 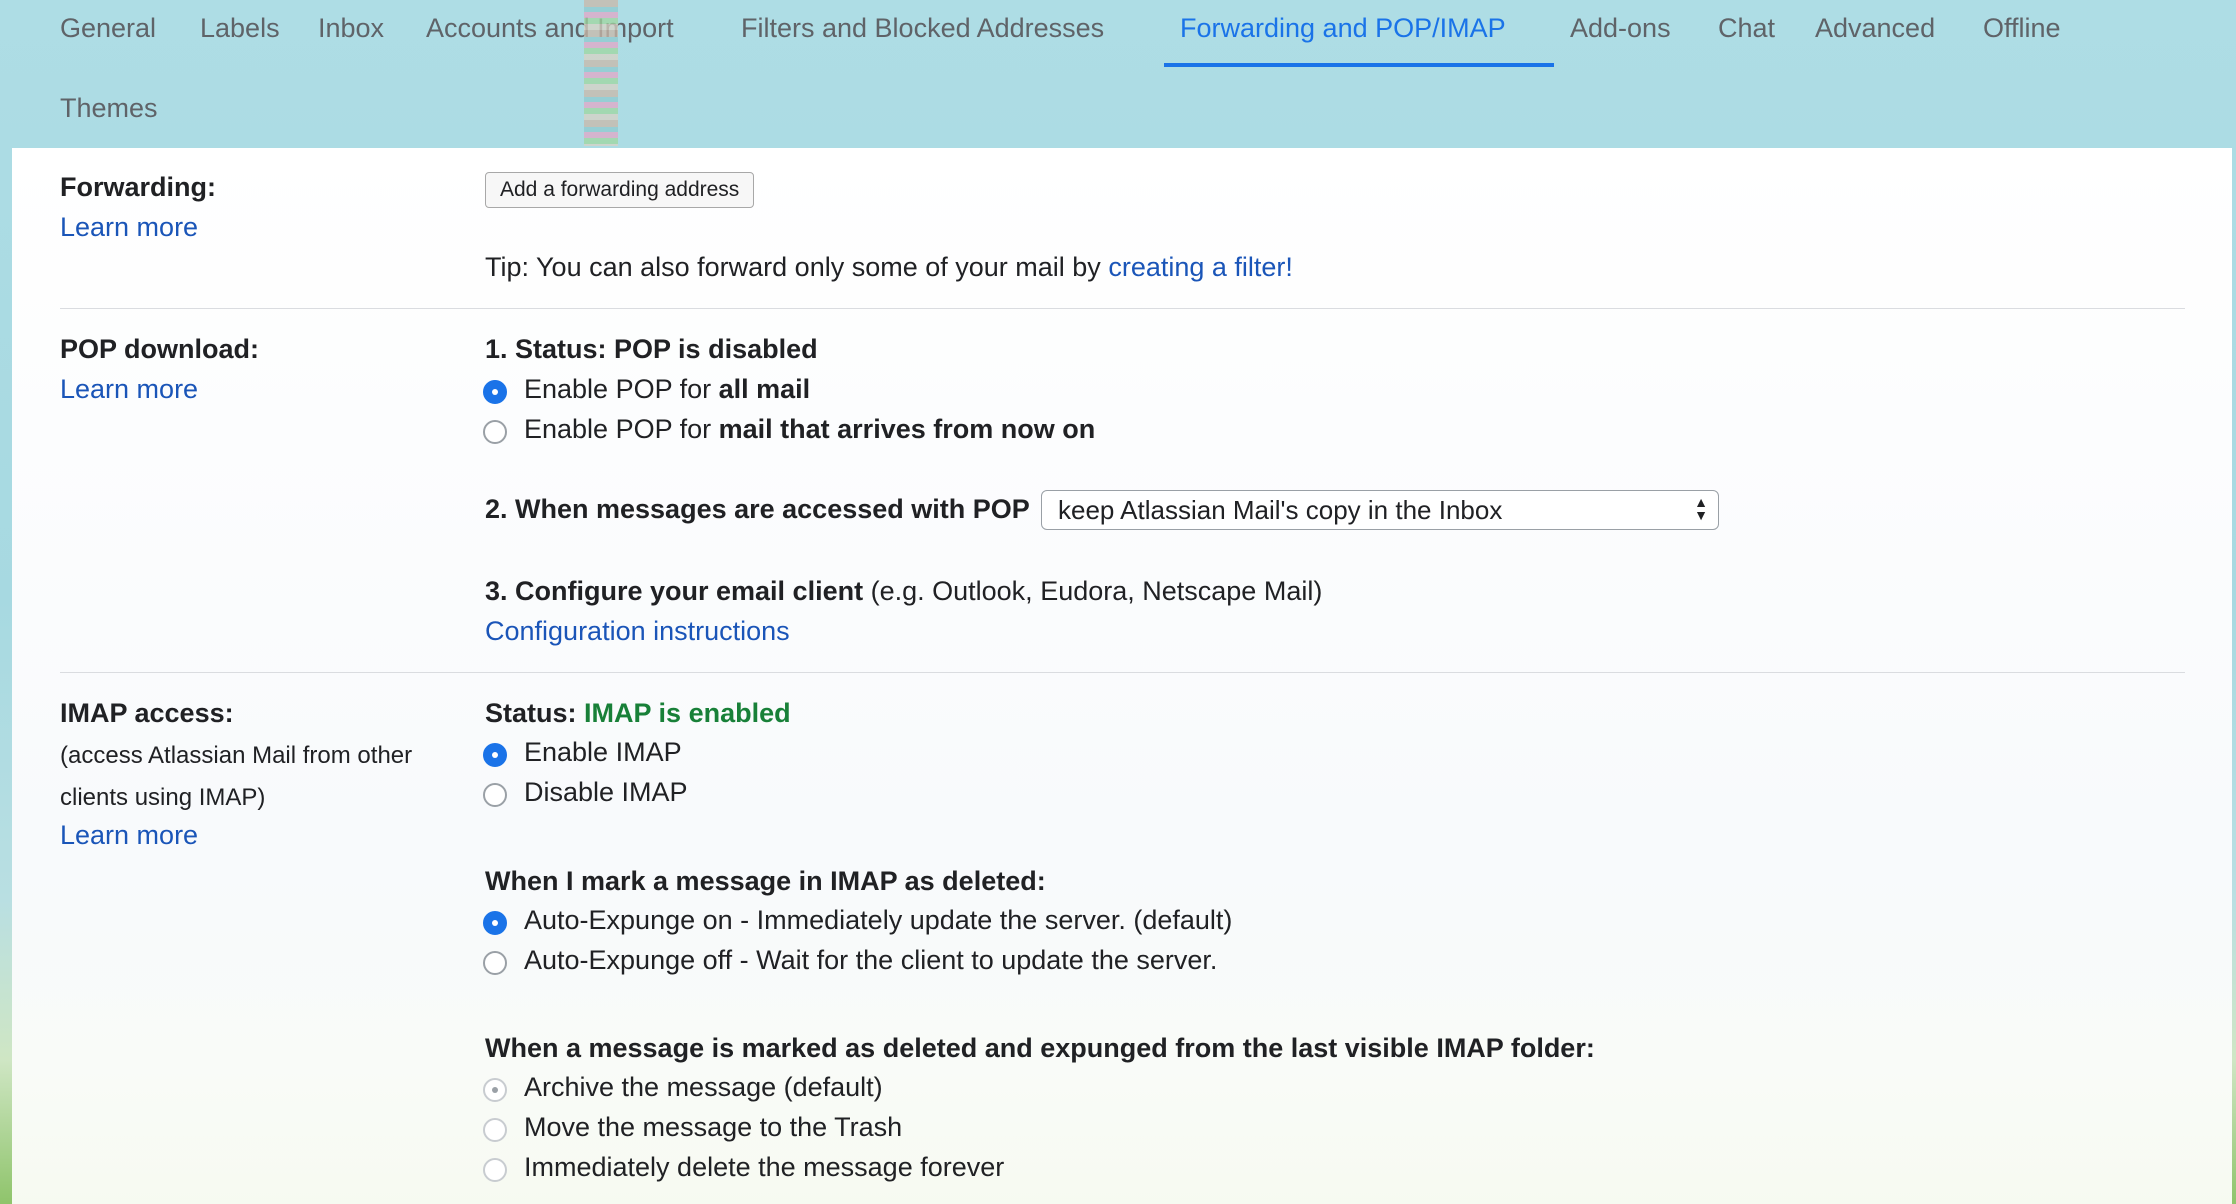 What do you see at coordinates (618, 389) in the screenshot?
I see `pop-all-mail-prefix: Enable POP for` at bounding box center [618, 389].